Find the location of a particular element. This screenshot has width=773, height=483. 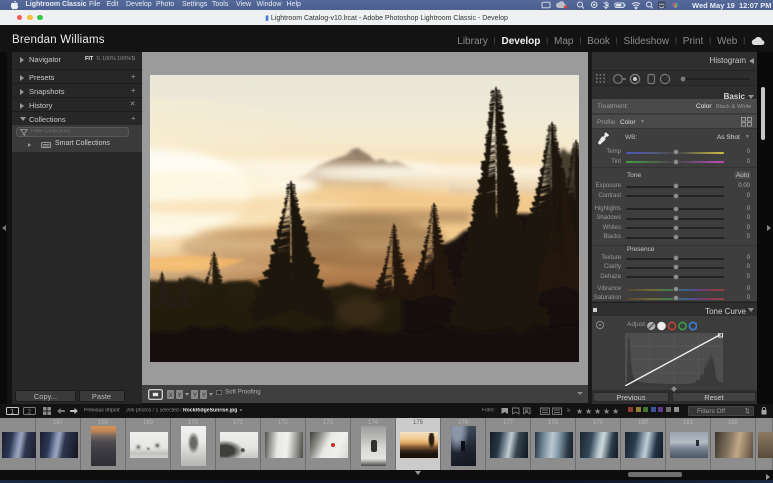

svg-text: 2 is located at coordinates (30, 411).